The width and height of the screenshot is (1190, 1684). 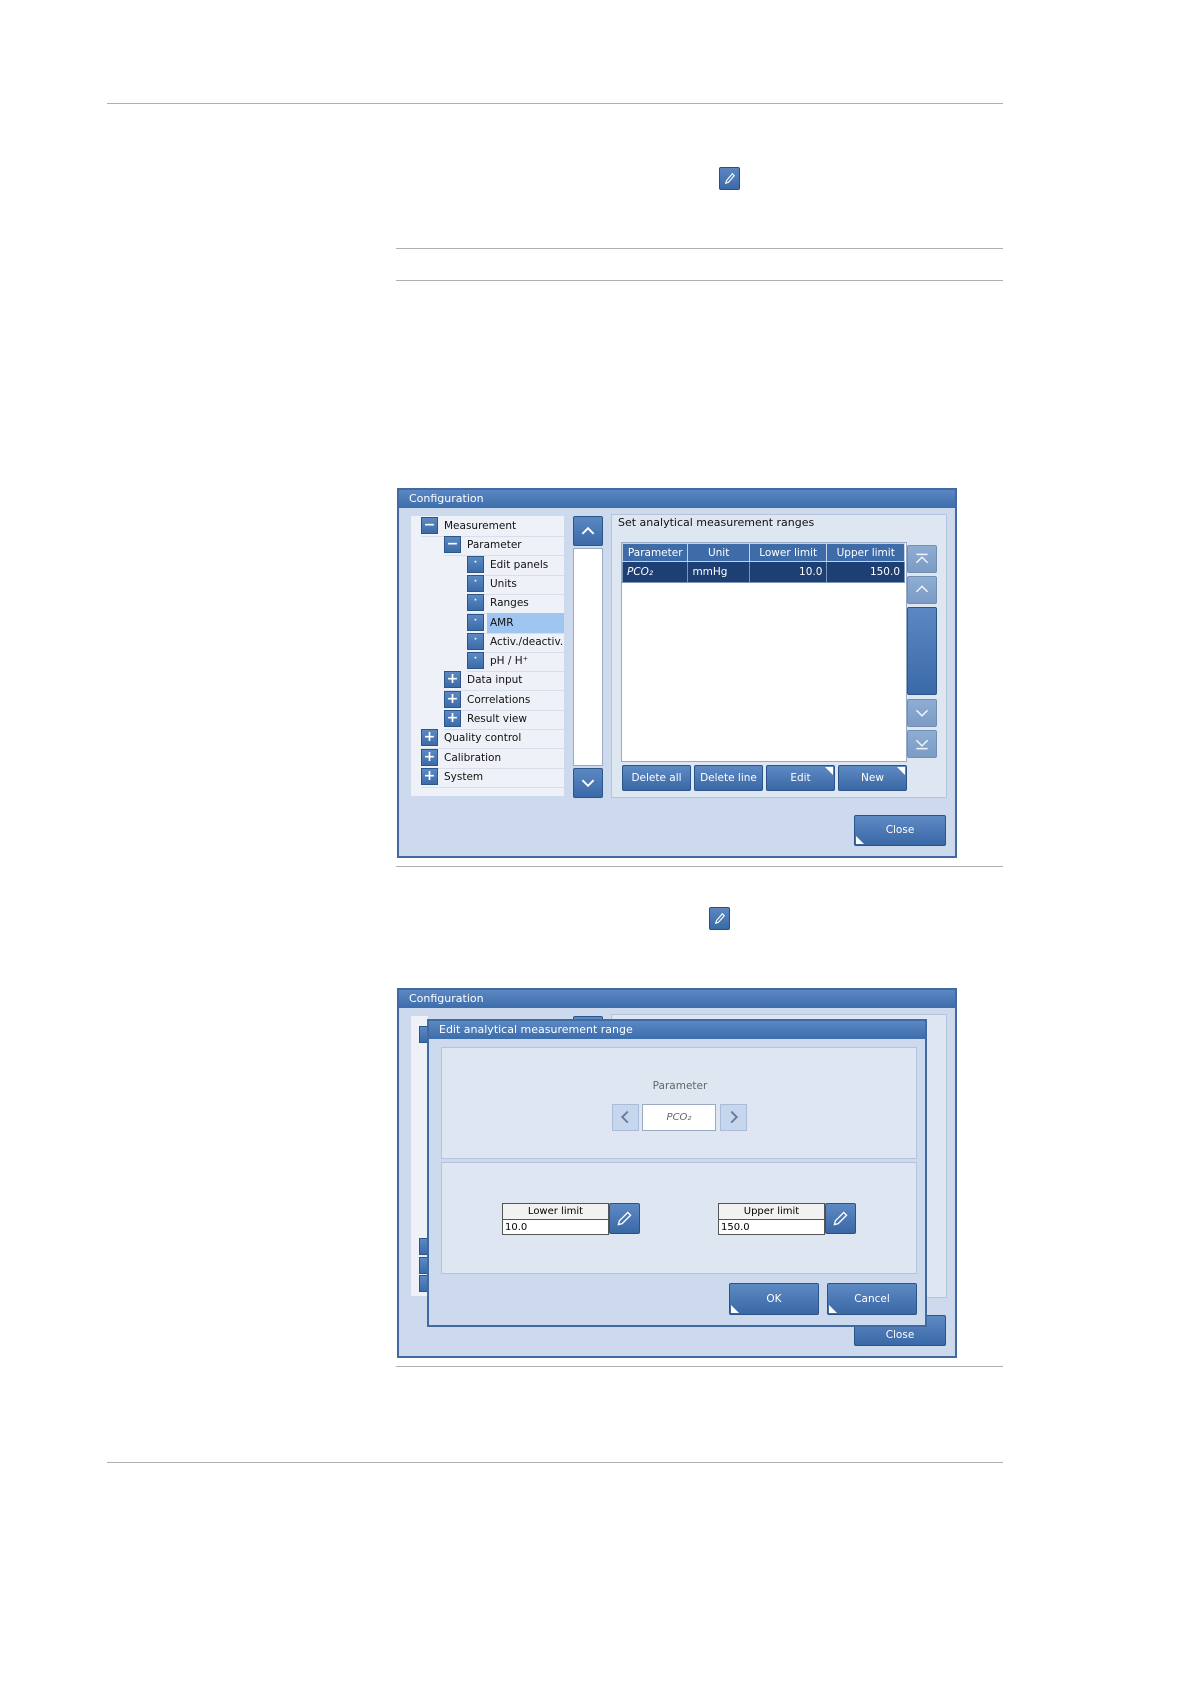 I want to click on tree-item-label: System, so click(x=464, y=776).